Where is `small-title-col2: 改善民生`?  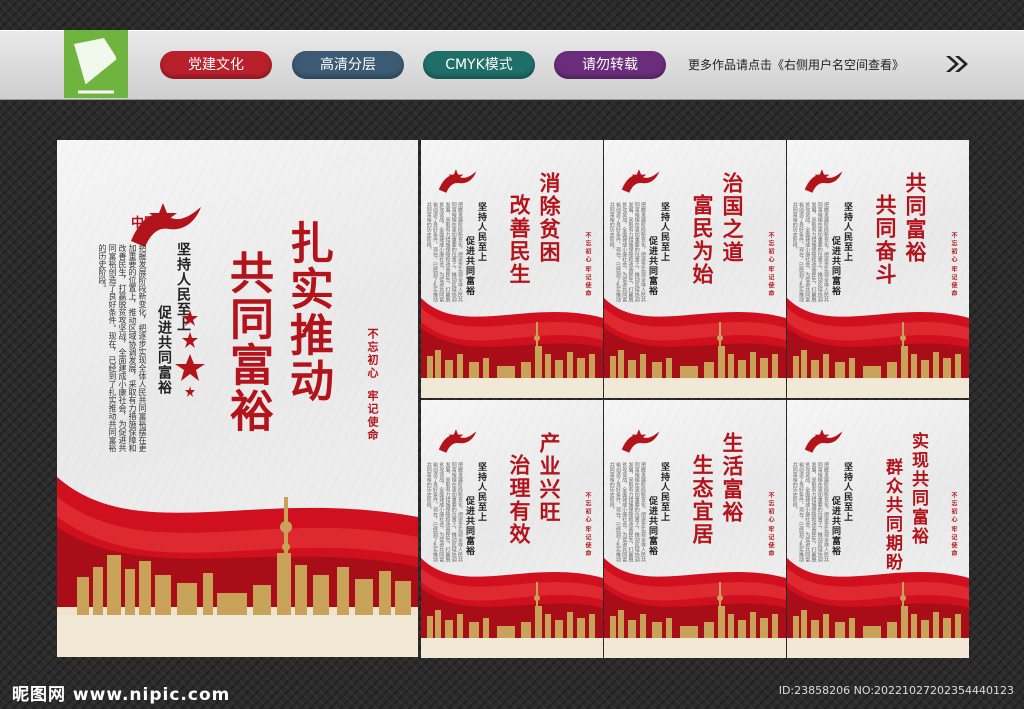
small-title-col2: 改善民生 is located at coordinates (519, 240).